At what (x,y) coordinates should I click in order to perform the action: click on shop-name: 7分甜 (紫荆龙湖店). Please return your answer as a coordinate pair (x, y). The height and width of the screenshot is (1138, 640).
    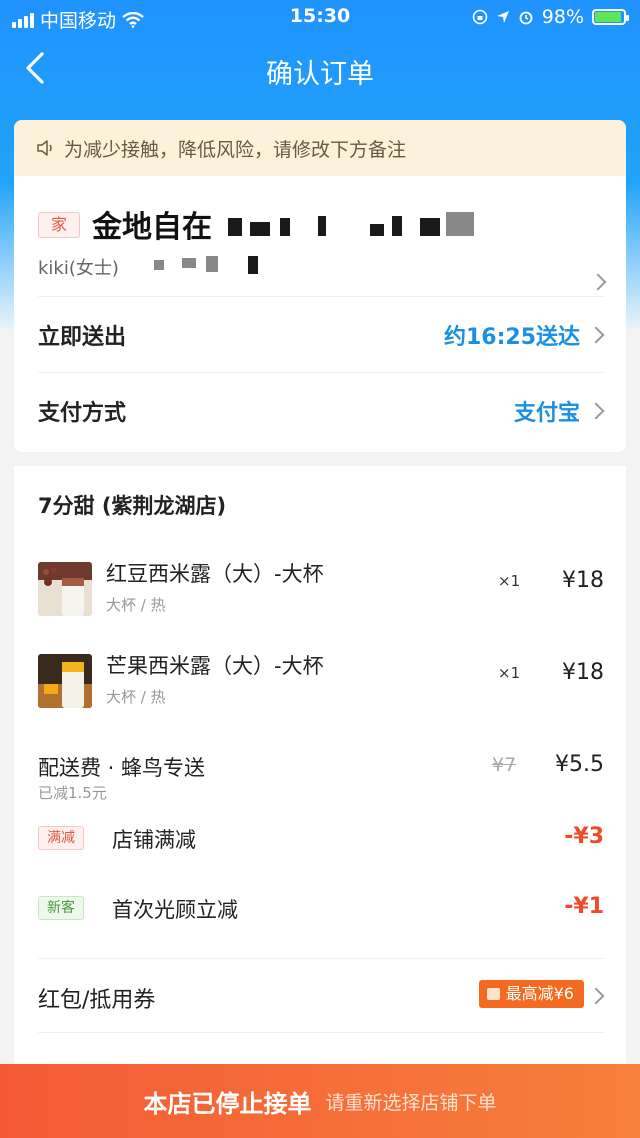
    Looking at the image, I should click on (132, 506).